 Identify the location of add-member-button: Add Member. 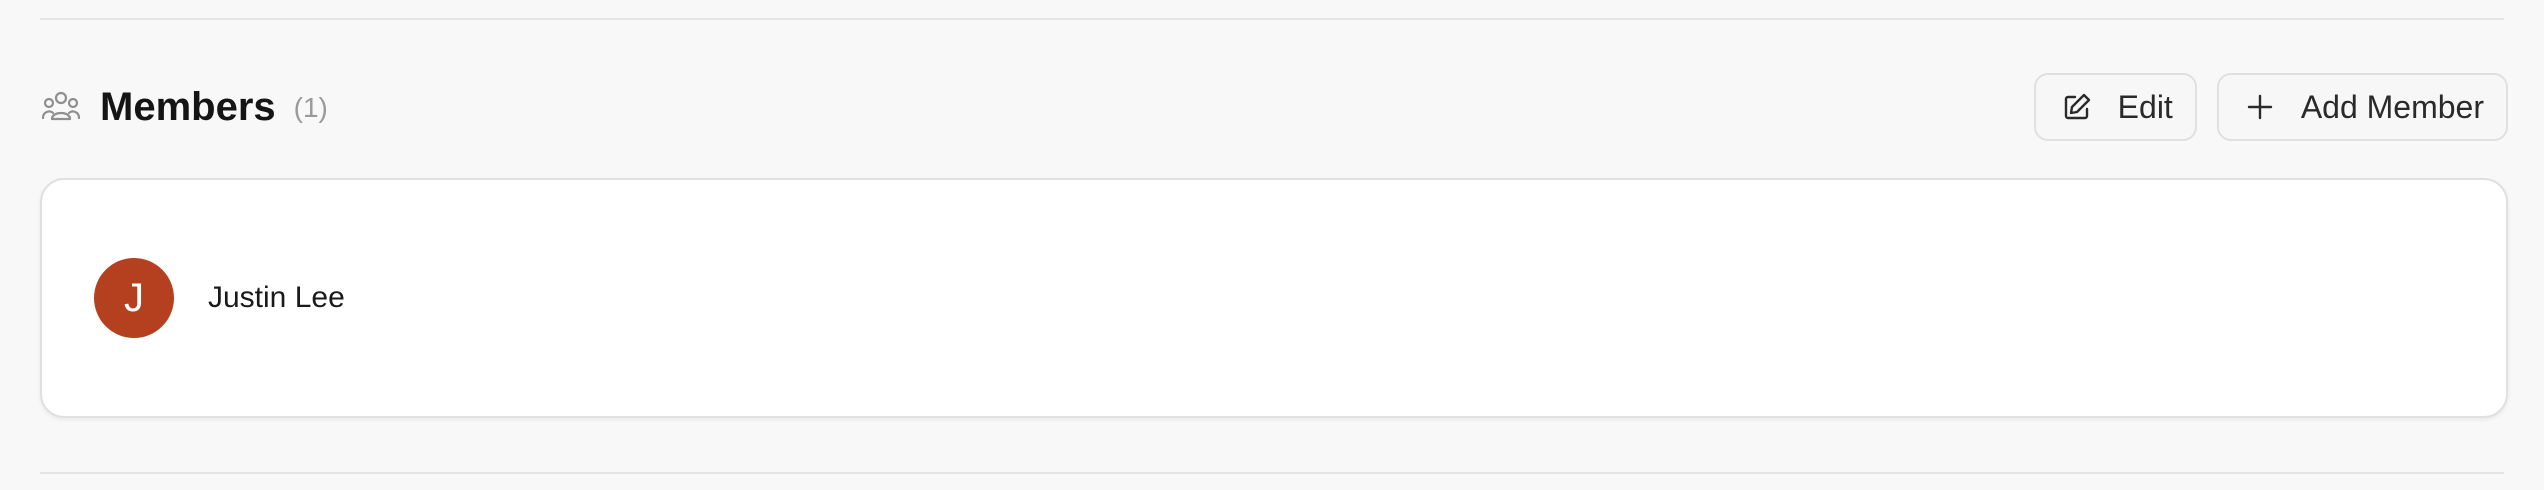
(2362, 107).